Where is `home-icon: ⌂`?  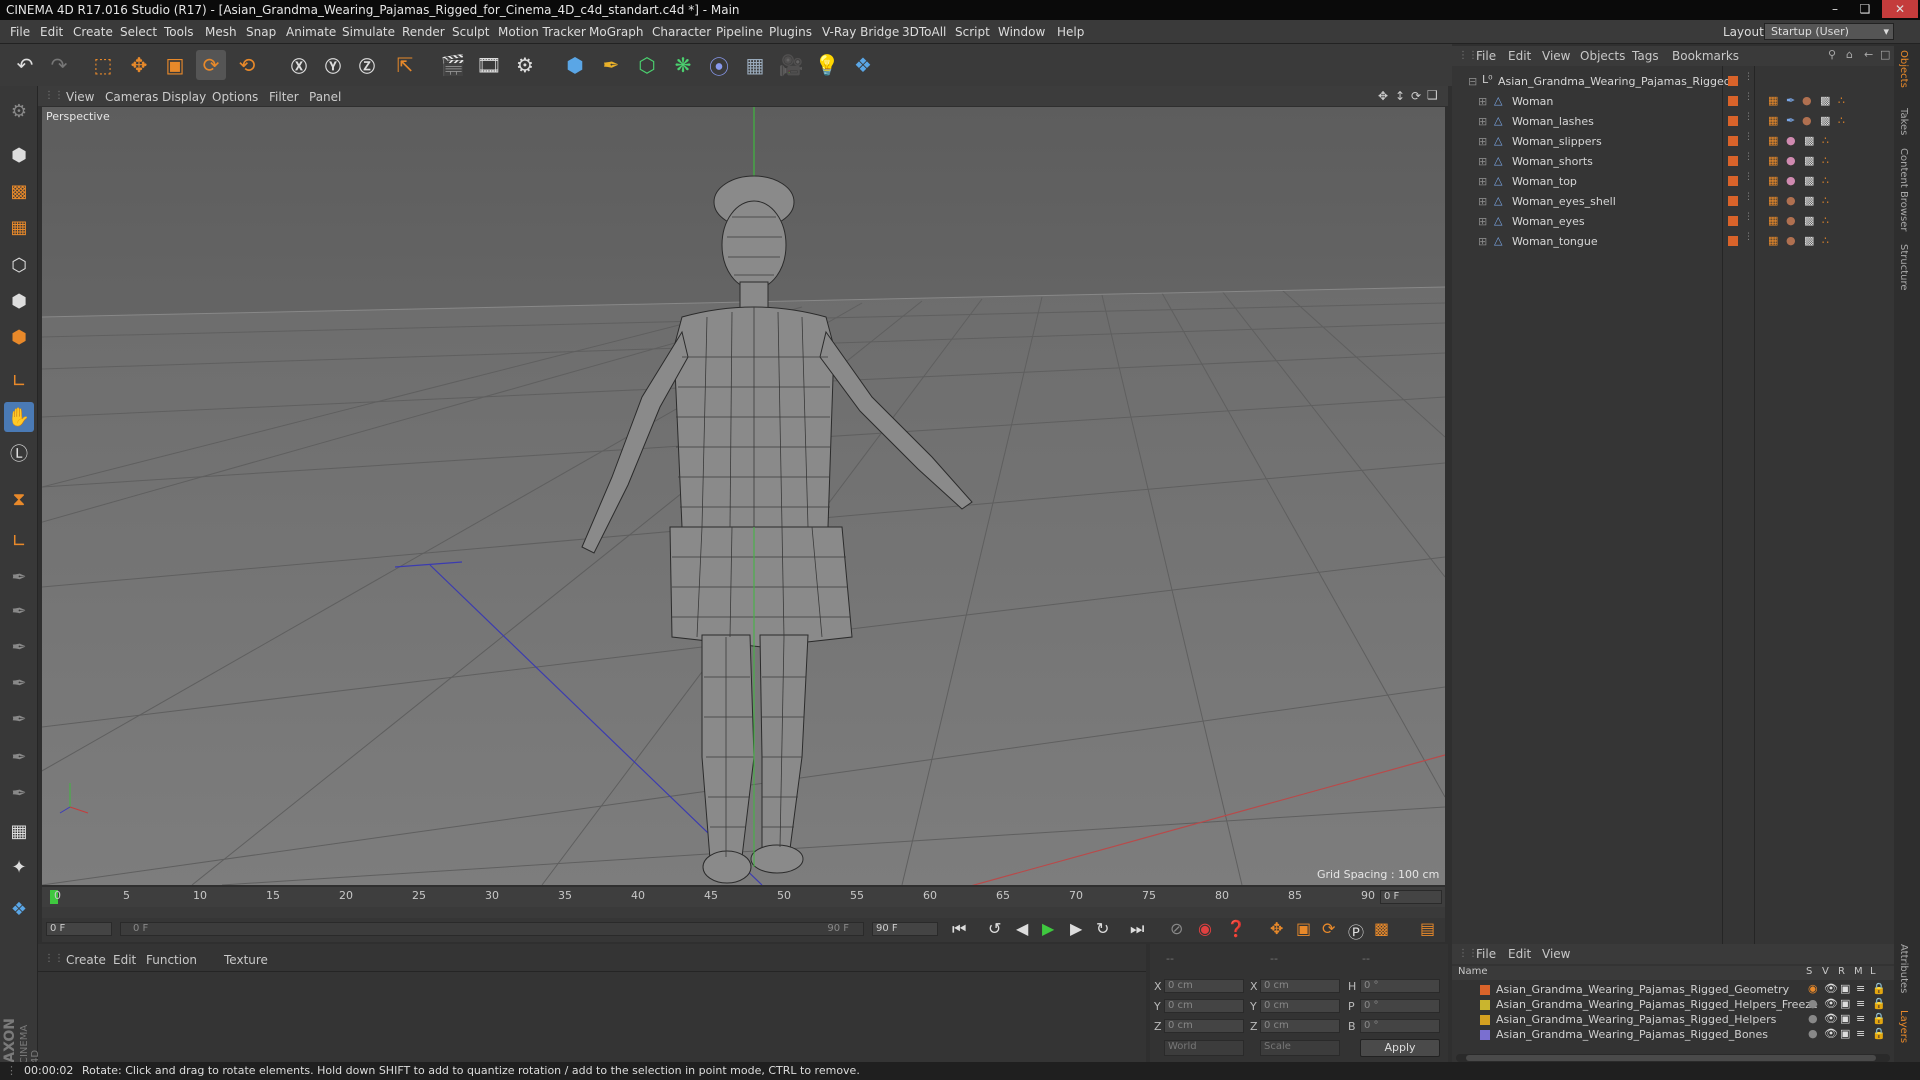 home-icon: ⌂ is located at coordinates (1849, 54).